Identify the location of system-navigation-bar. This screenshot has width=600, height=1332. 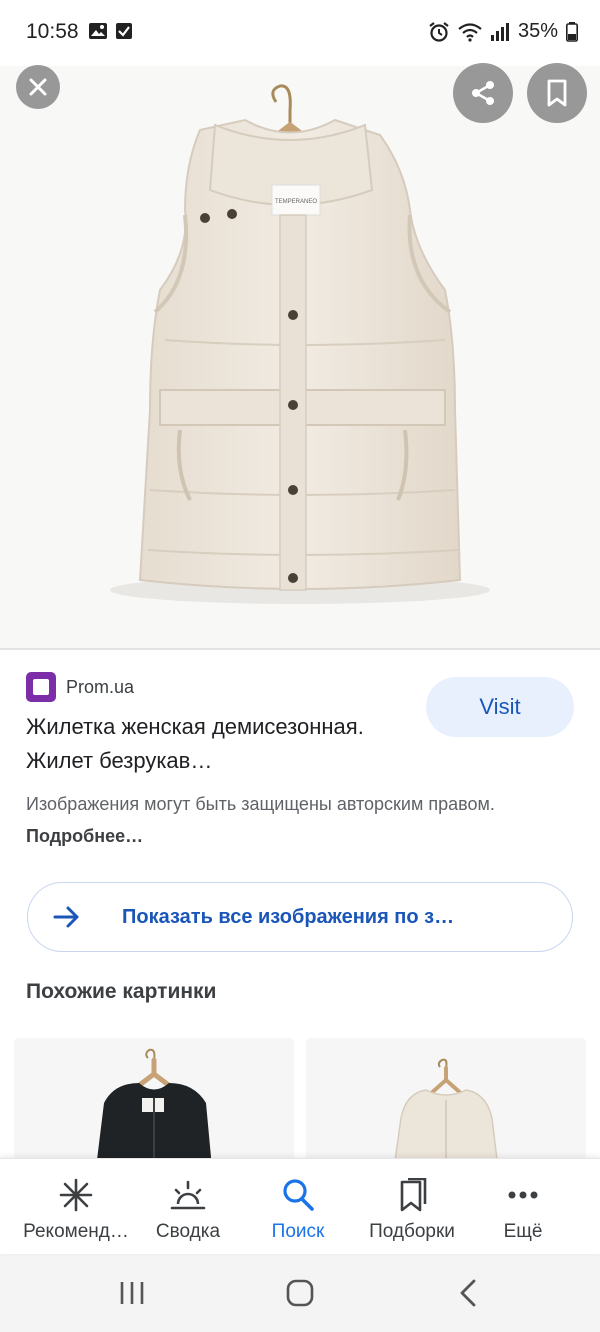
(300, 1293).